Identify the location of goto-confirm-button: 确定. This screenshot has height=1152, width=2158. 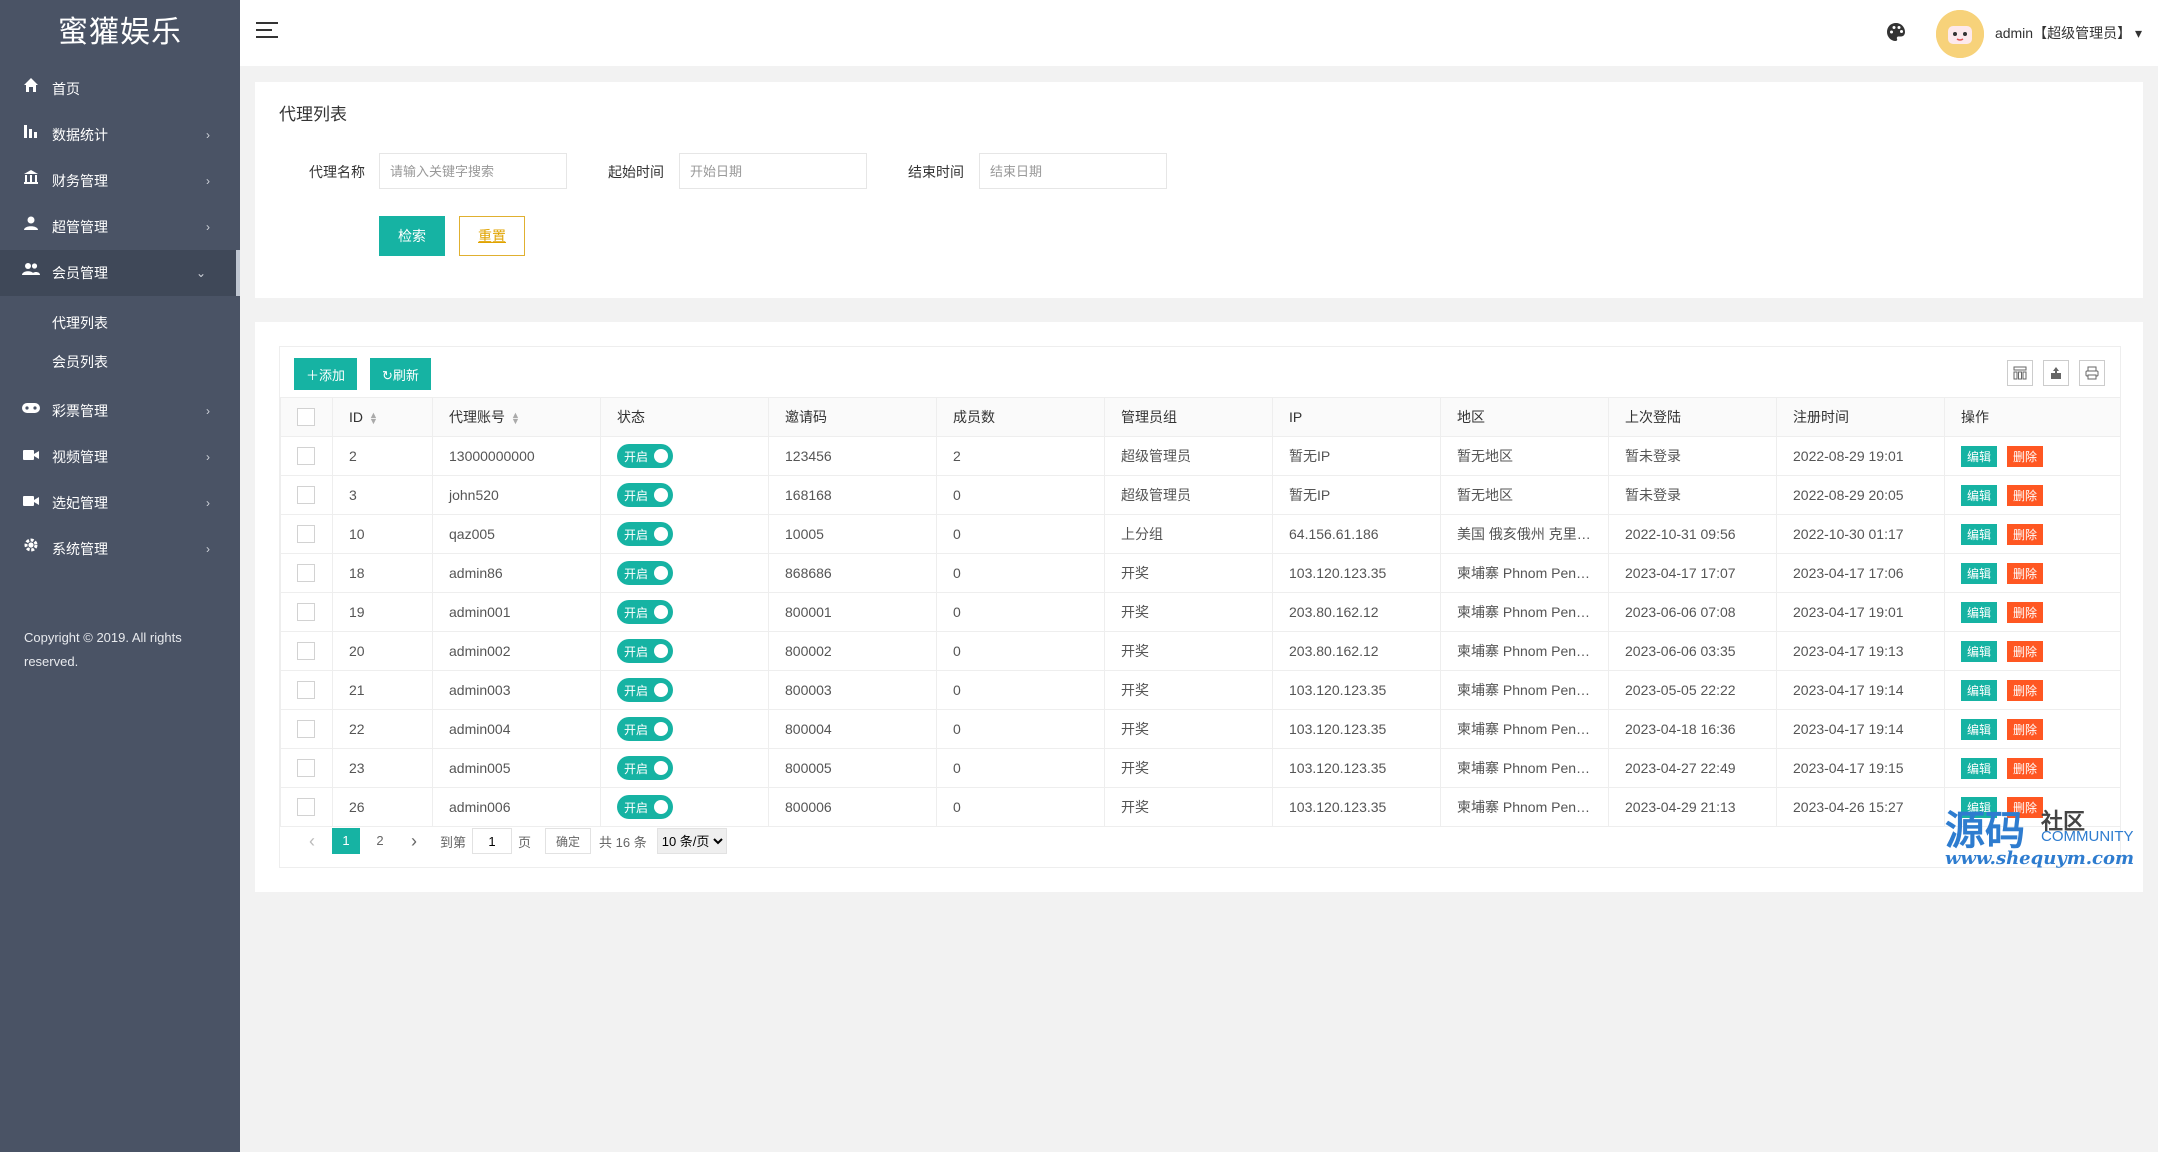
(568, 841).